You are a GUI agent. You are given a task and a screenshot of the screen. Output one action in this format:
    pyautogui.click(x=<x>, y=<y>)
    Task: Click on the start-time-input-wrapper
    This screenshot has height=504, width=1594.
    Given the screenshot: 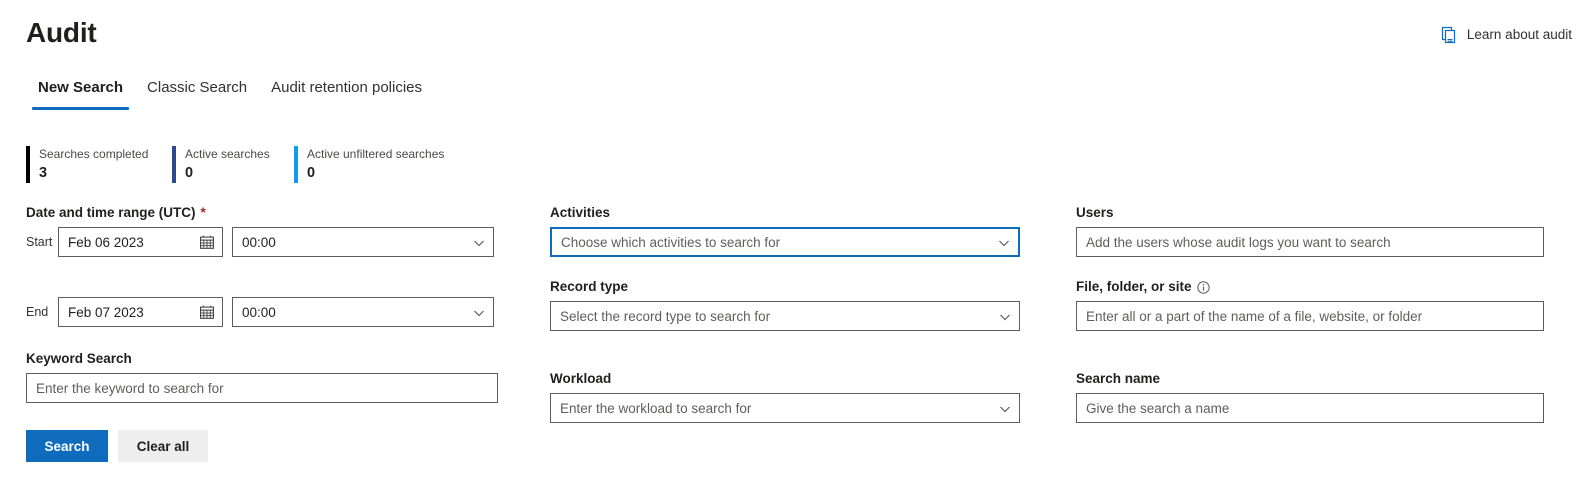 What is the action you would take?
    pyautogui.click(x=363, y=242)
    